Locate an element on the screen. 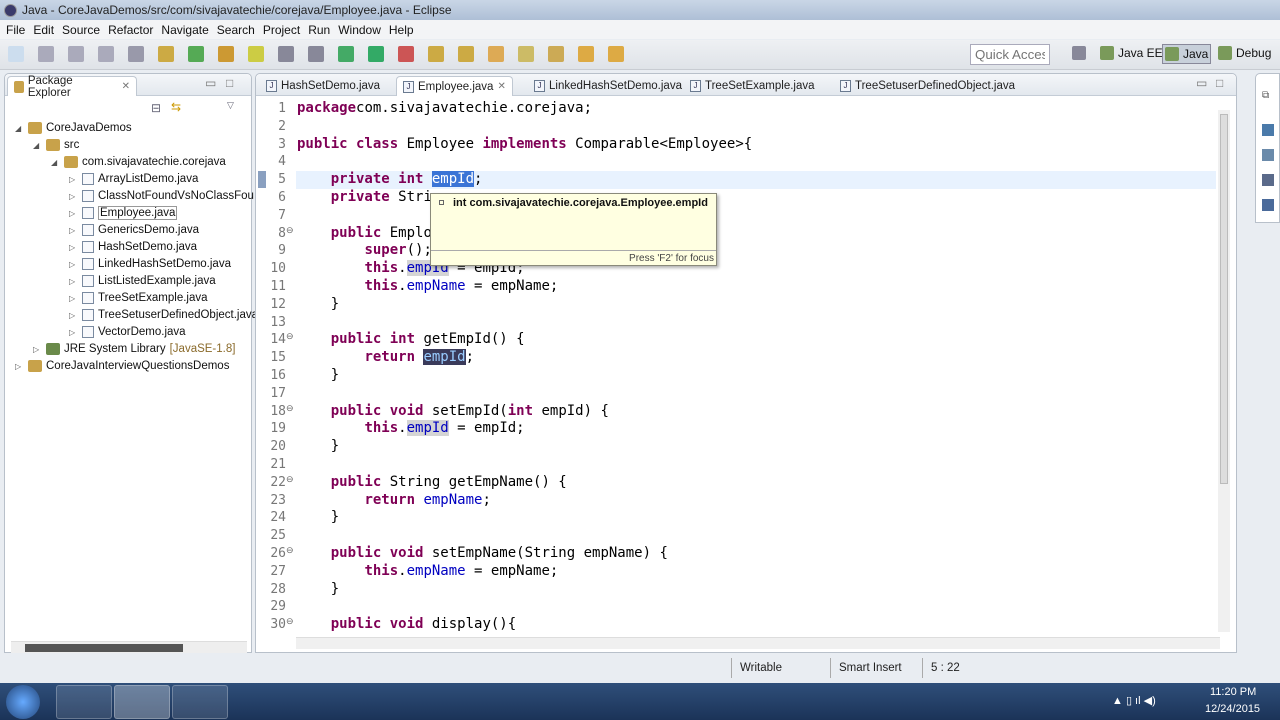 This screenshot has width=1280, height=720. console-icon is located at coordinates (1268, 205).